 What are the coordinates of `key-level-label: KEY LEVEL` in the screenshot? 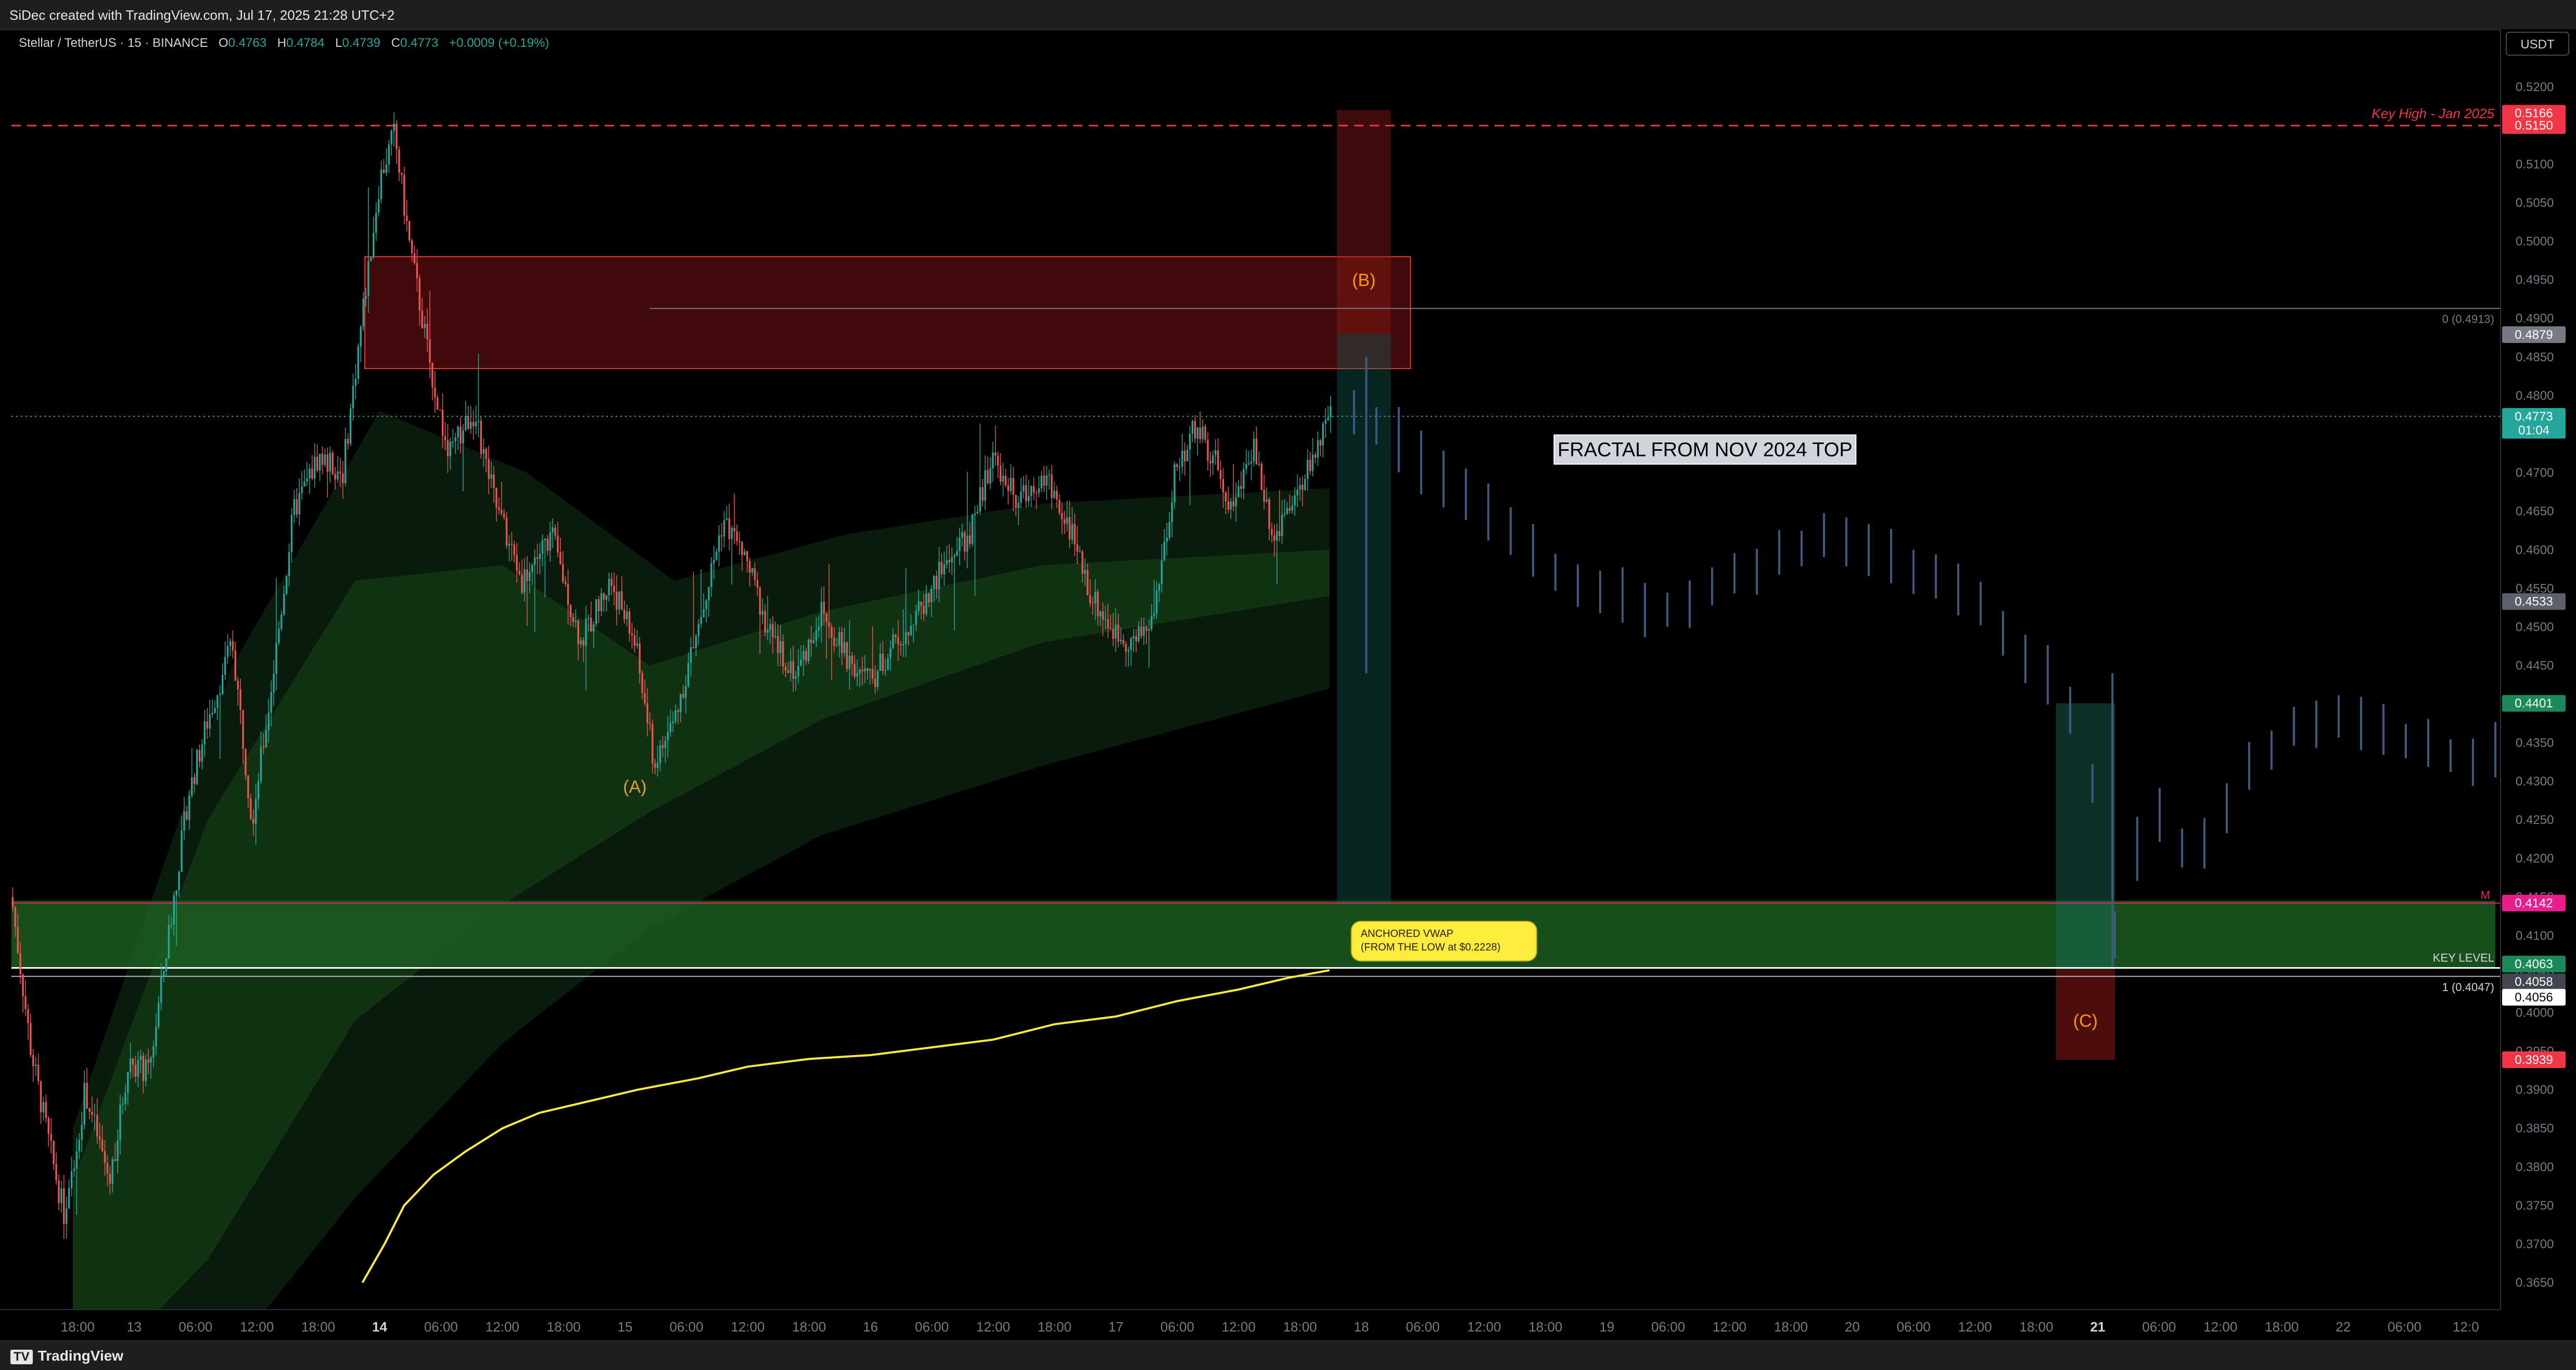 It's located at (2463, 958).